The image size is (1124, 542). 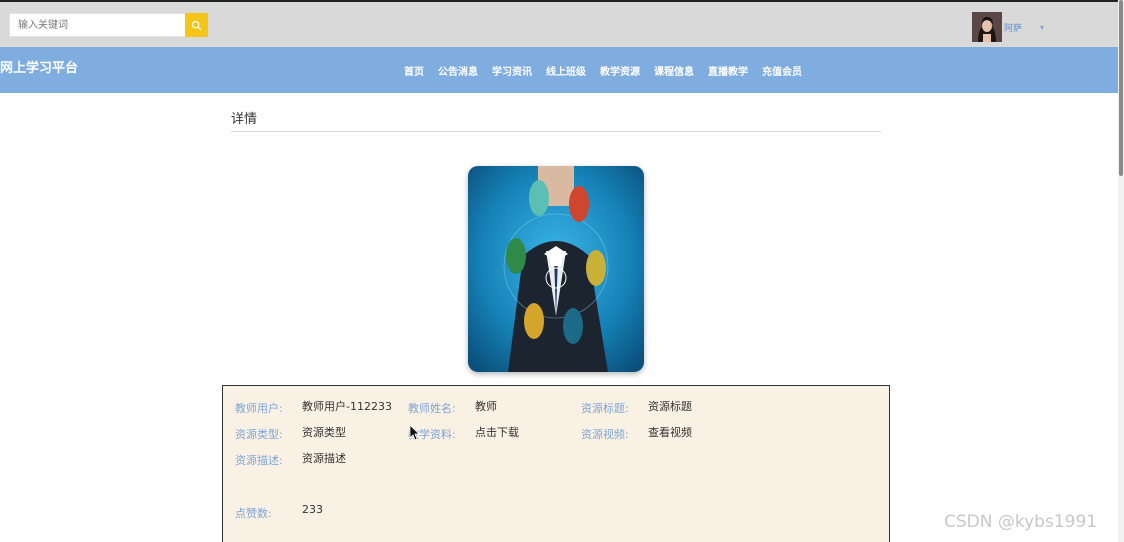 I want to click on teacher-user-value-wrap: 教师用户-112233, so click(x=347, y=406).